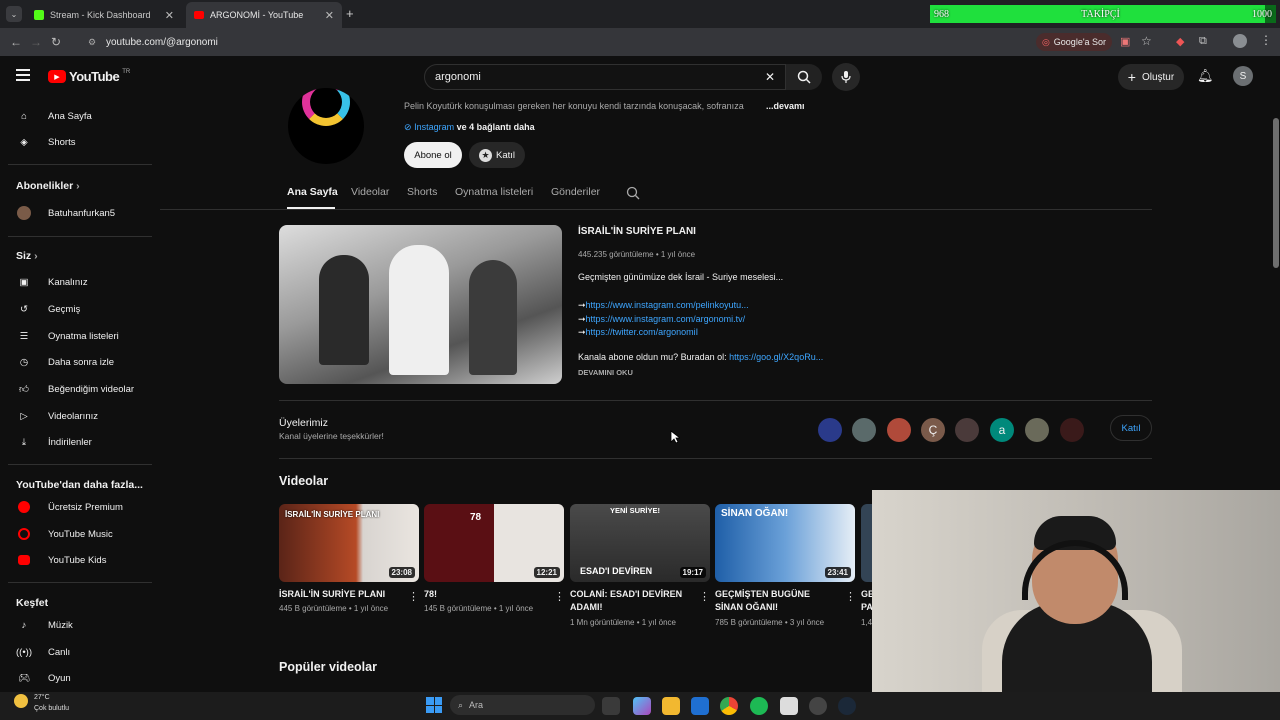 The width and height of the screenshot is (1280, 720). I want to click on tab-shorts: Shorts, so click(422, 192).